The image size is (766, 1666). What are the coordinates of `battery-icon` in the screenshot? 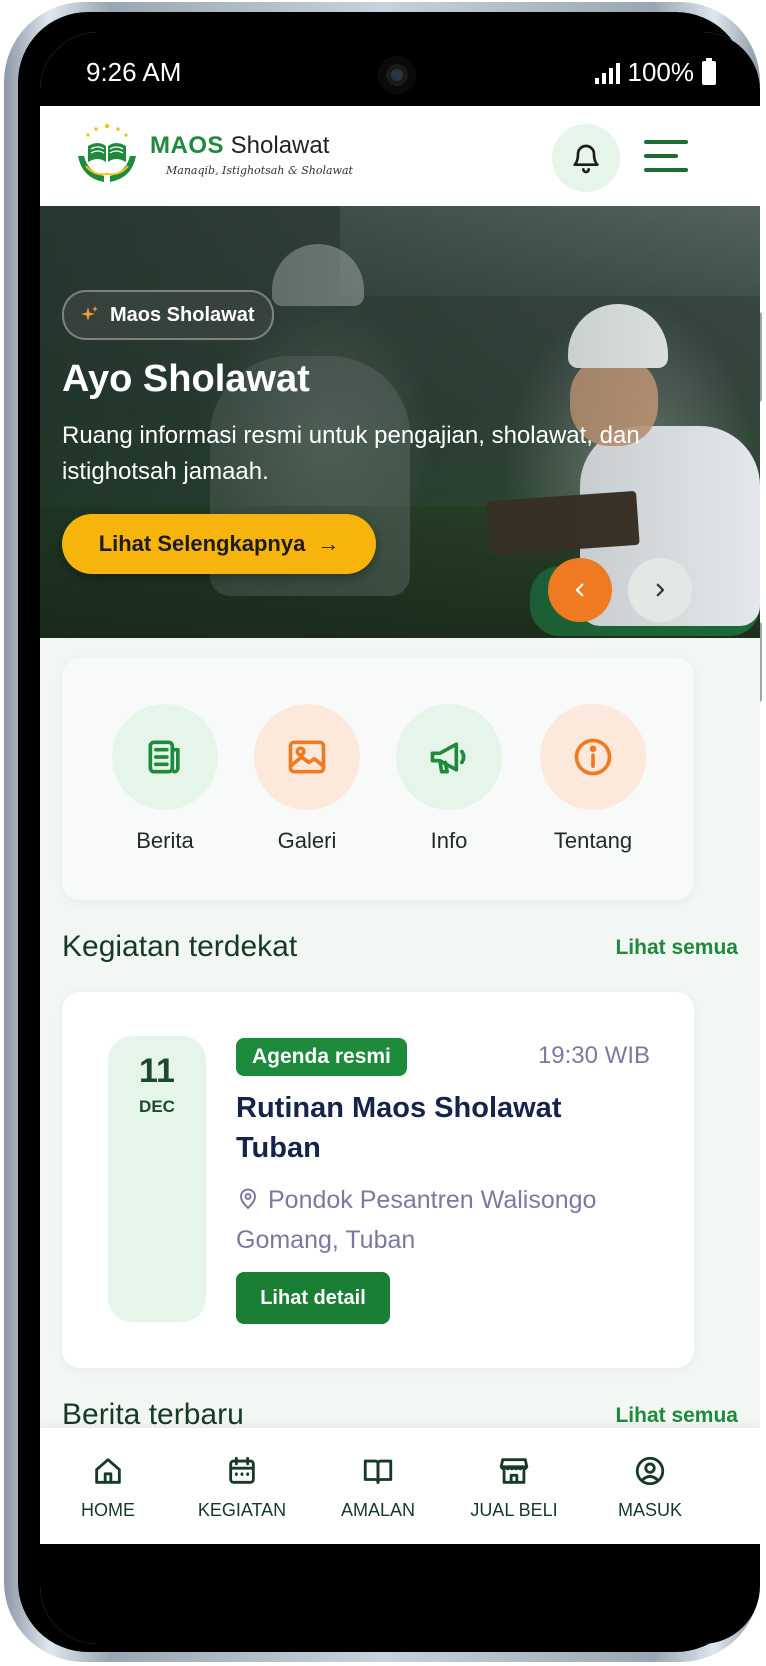 It's located at (709, 71).